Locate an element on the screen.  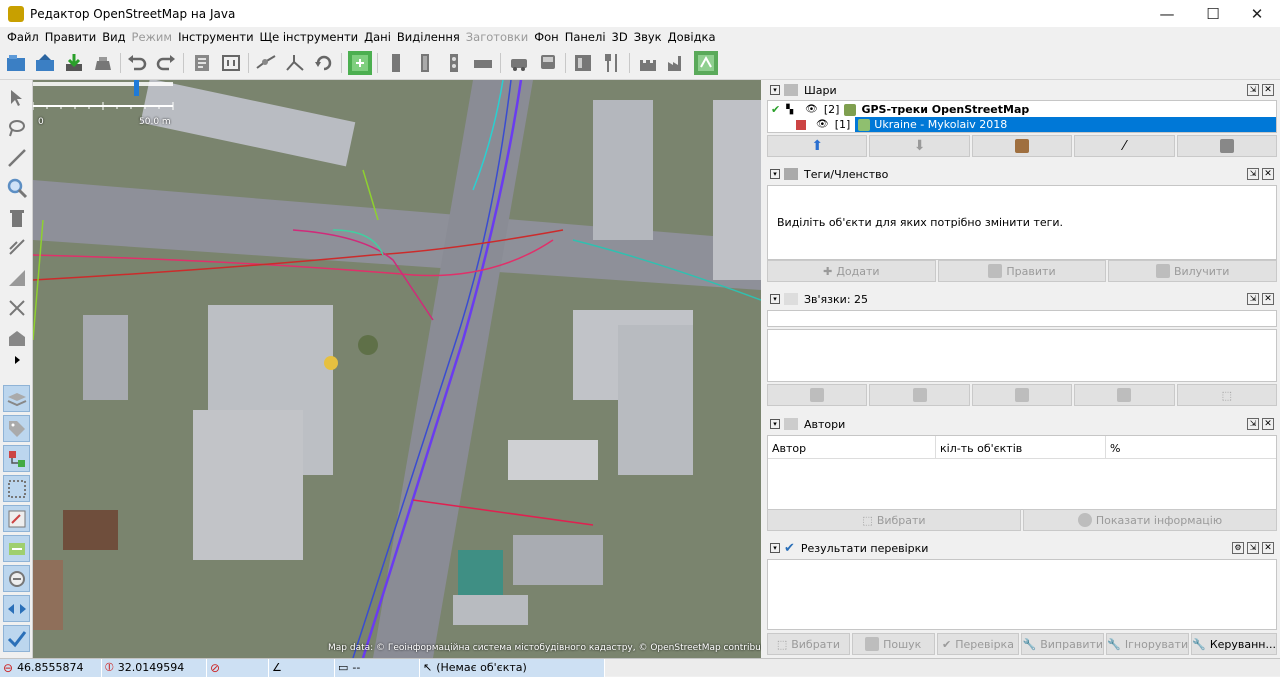
redo-icon is located at coordinates (166, 63).